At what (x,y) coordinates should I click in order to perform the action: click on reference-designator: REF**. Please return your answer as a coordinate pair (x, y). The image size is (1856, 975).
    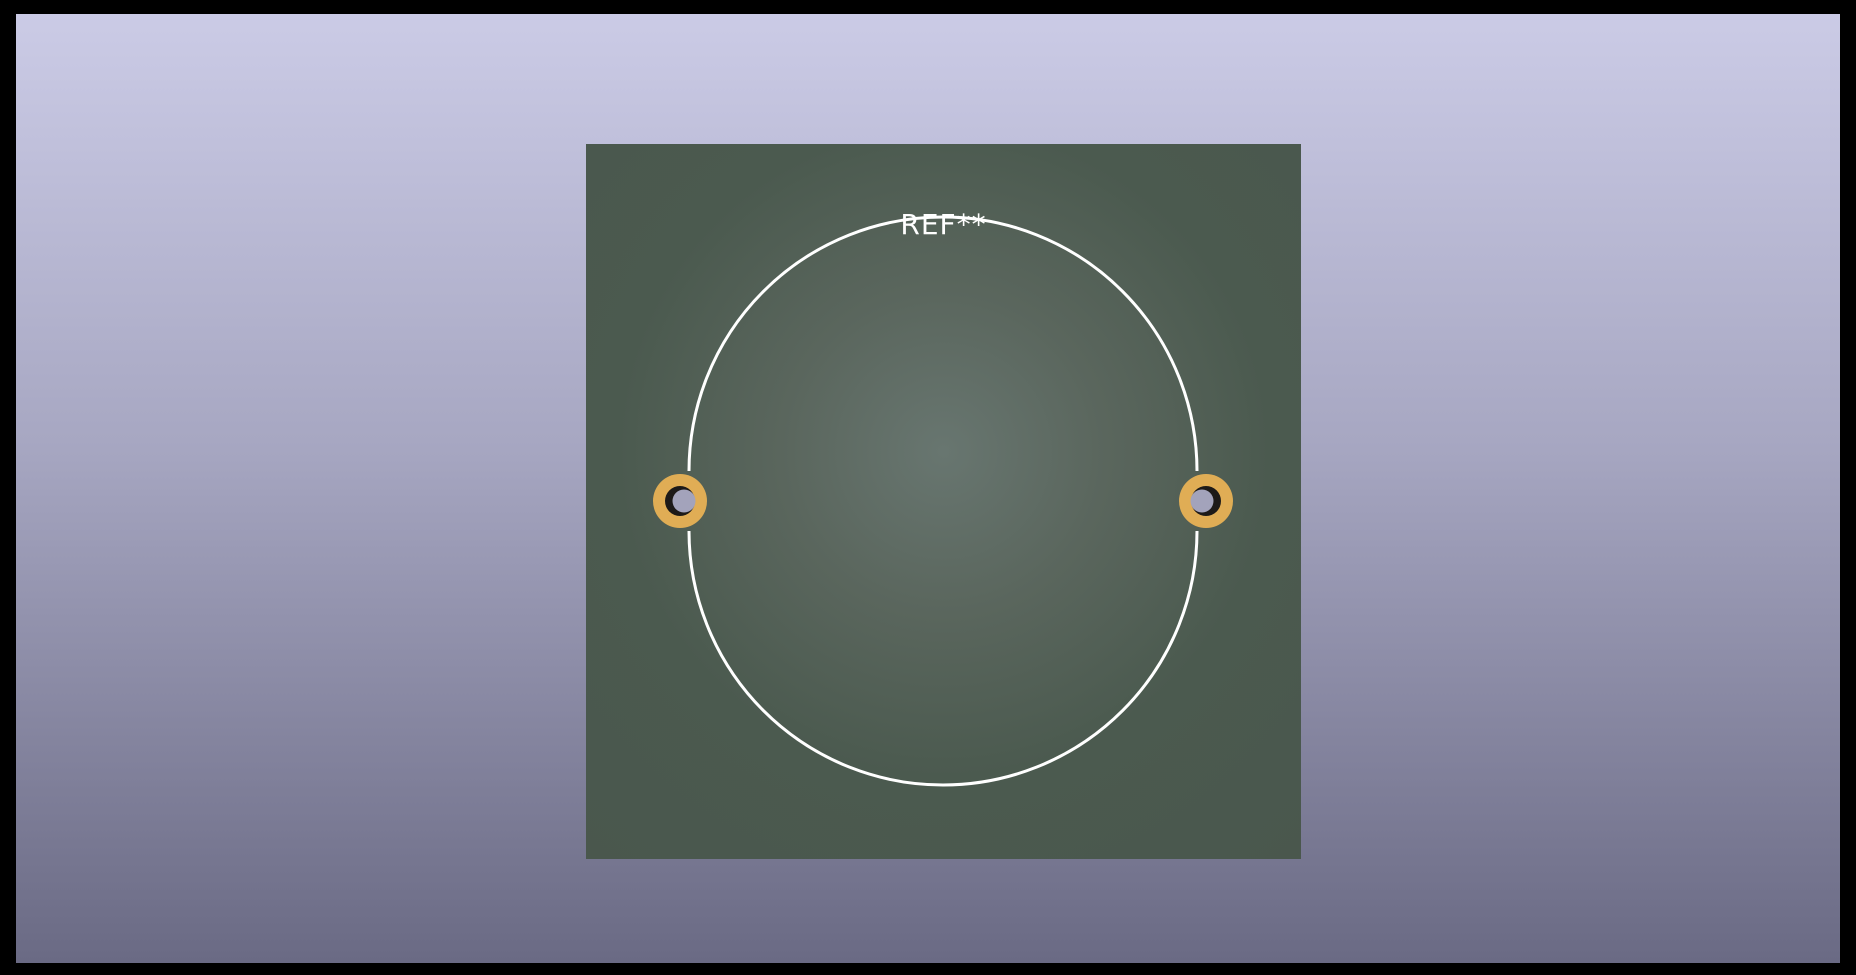
    Looking at the image, I should click on (943, 224).